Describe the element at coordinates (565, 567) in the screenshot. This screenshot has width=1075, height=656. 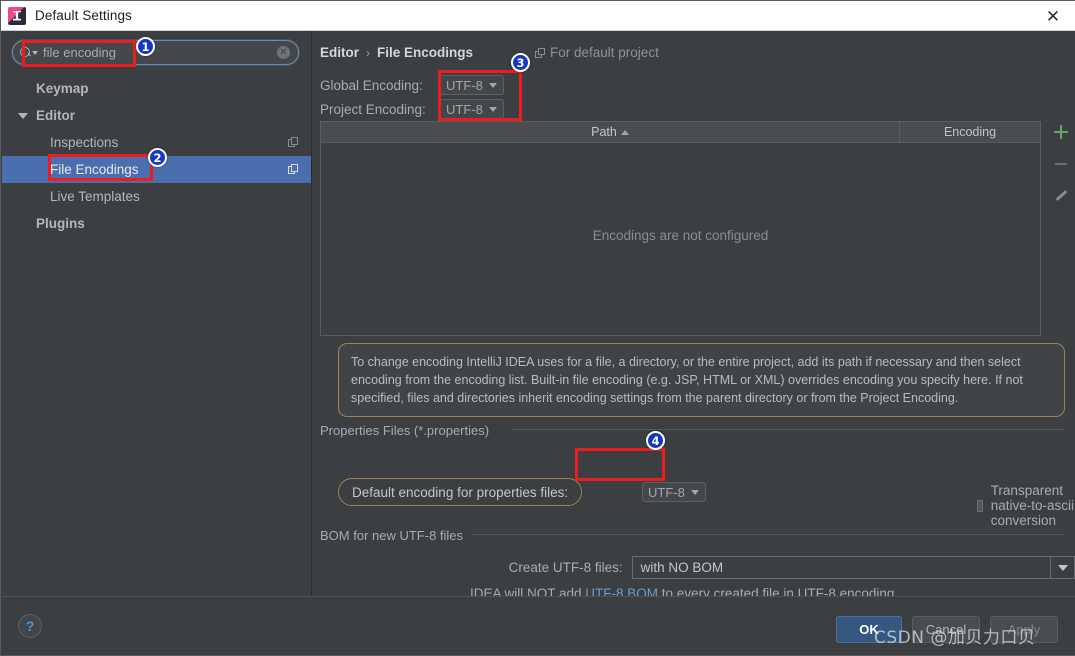
I see `create-utf8-files-label: Create UTF-8 files:` at that location.